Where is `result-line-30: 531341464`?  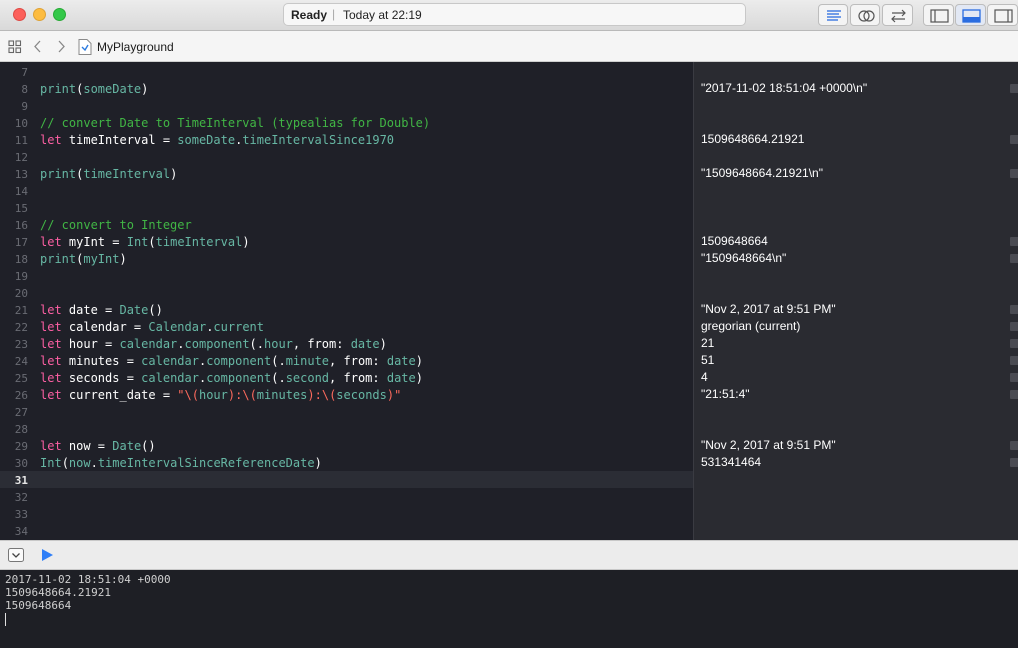 result-line-30: 531341464 is located at coordinates (731, 462).